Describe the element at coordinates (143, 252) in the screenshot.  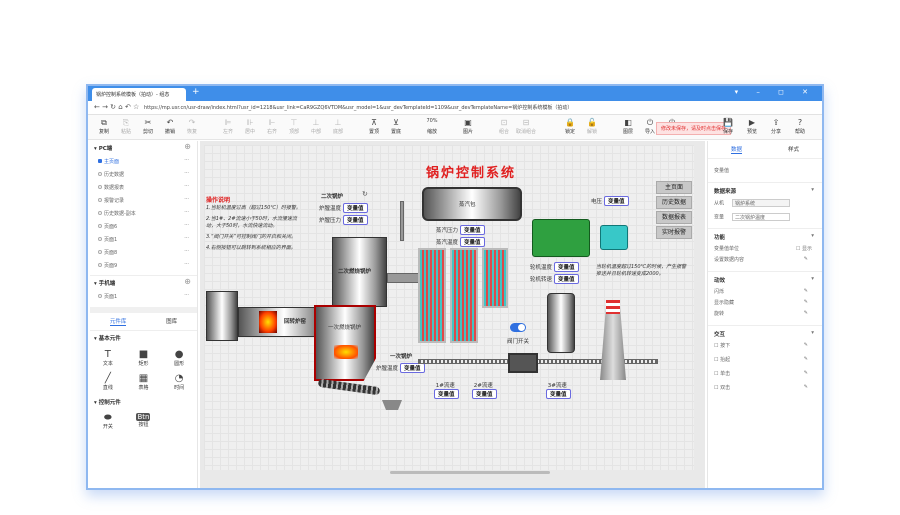
I see `page-item: 页面8 ···` at that location.